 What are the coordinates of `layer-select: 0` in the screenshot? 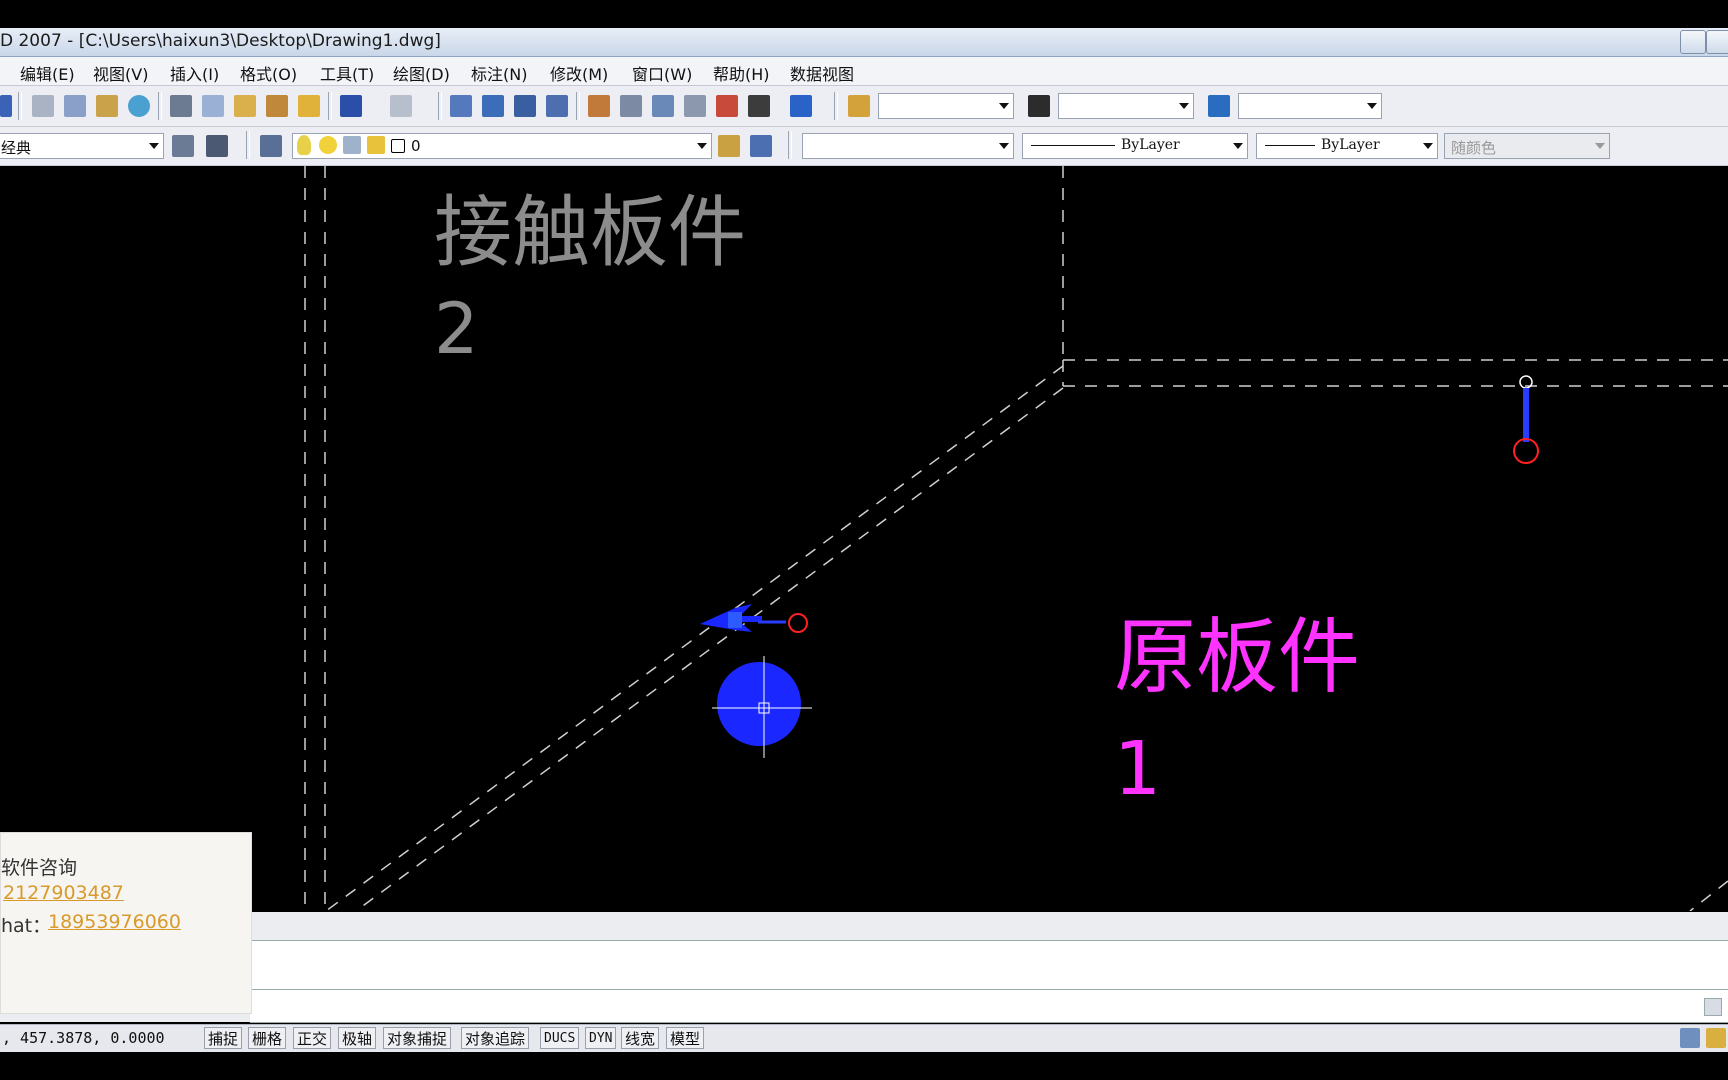 It's located at (502, 146).